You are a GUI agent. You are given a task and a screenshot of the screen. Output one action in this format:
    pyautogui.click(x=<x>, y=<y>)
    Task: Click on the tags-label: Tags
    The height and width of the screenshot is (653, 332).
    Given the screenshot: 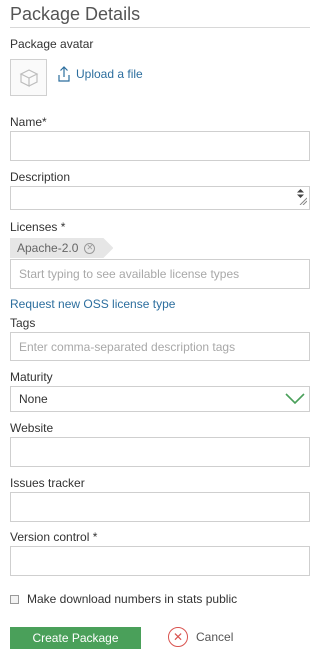 What is the action you would take?
    pyautogui.click(x=23, y=323)
    